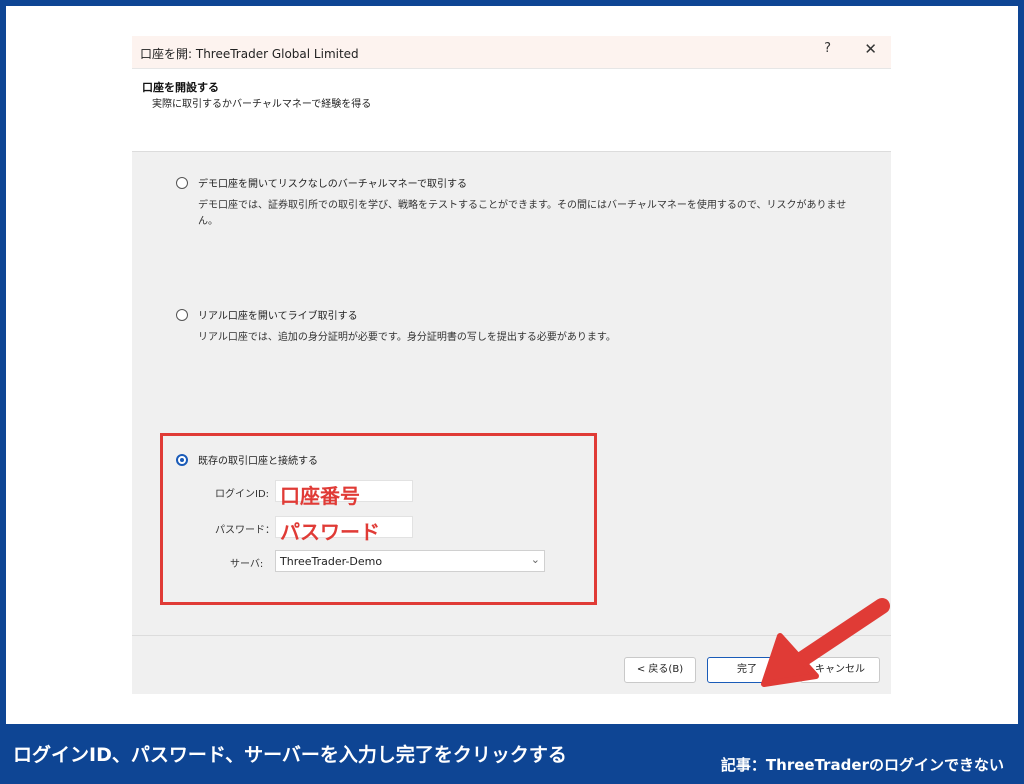 This screenshot has height=784, width=1024. Describe the element at coordinates (249, 54) in the screenshot. I see `window-title: 口座を開: ThreeTrader Global Limited` at that location.